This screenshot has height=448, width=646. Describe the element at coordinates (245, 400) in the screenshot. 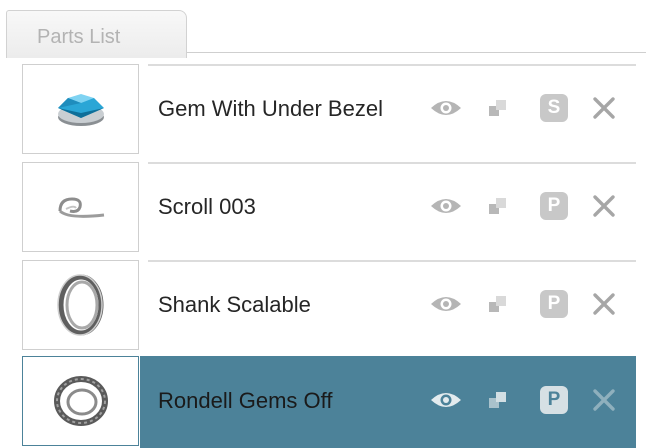

I see `part-name: Rondell Gems Off` at that location.